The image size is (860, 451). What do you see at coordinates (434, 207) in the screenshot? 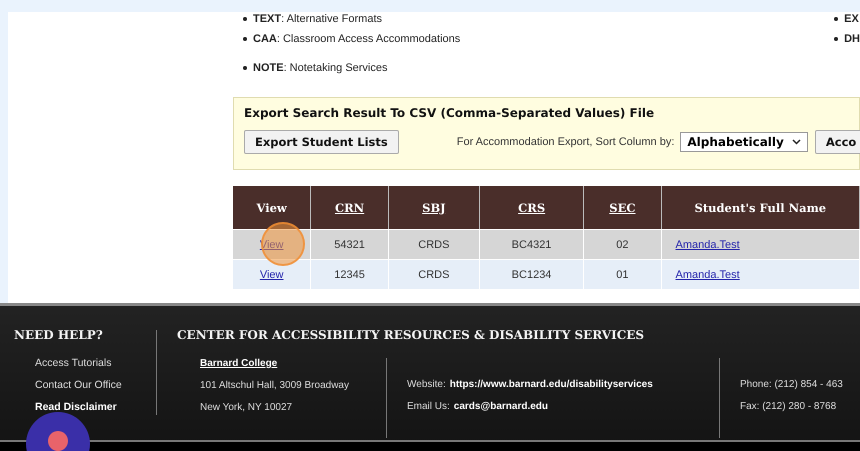
I see `column-header: SBJ` at bounding box center [434, 207].